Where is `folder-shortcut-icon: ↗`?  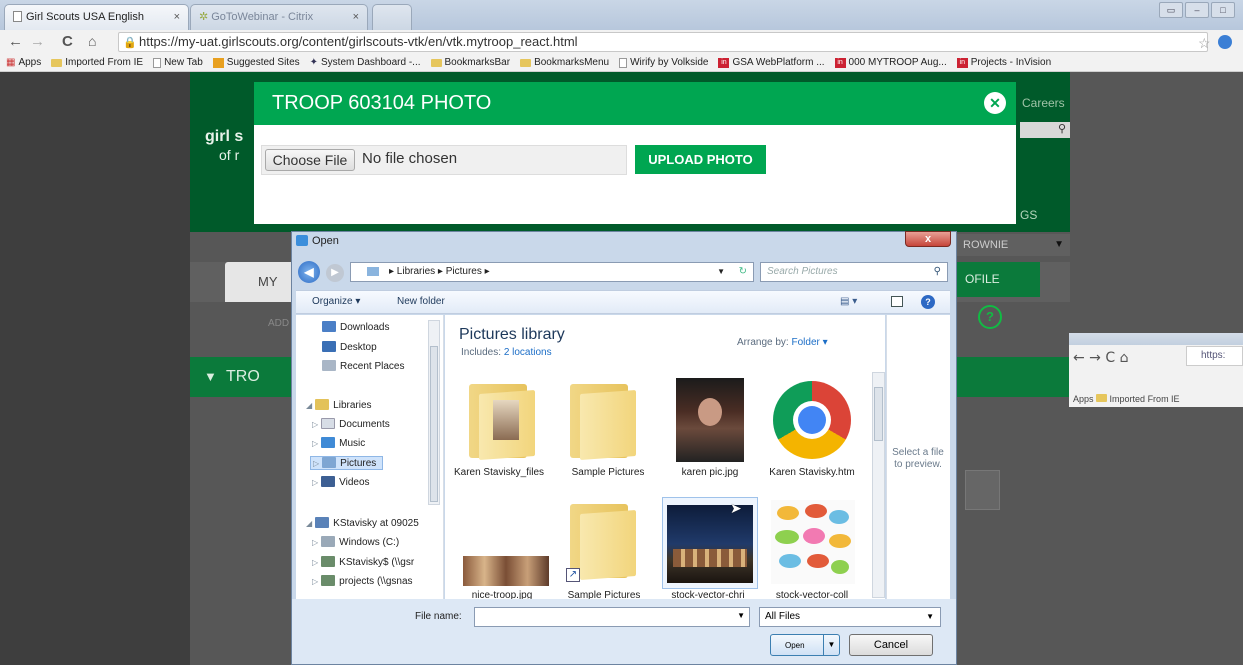 folder-shortcut-icon: ↗ is located at coordinates (601, 540).